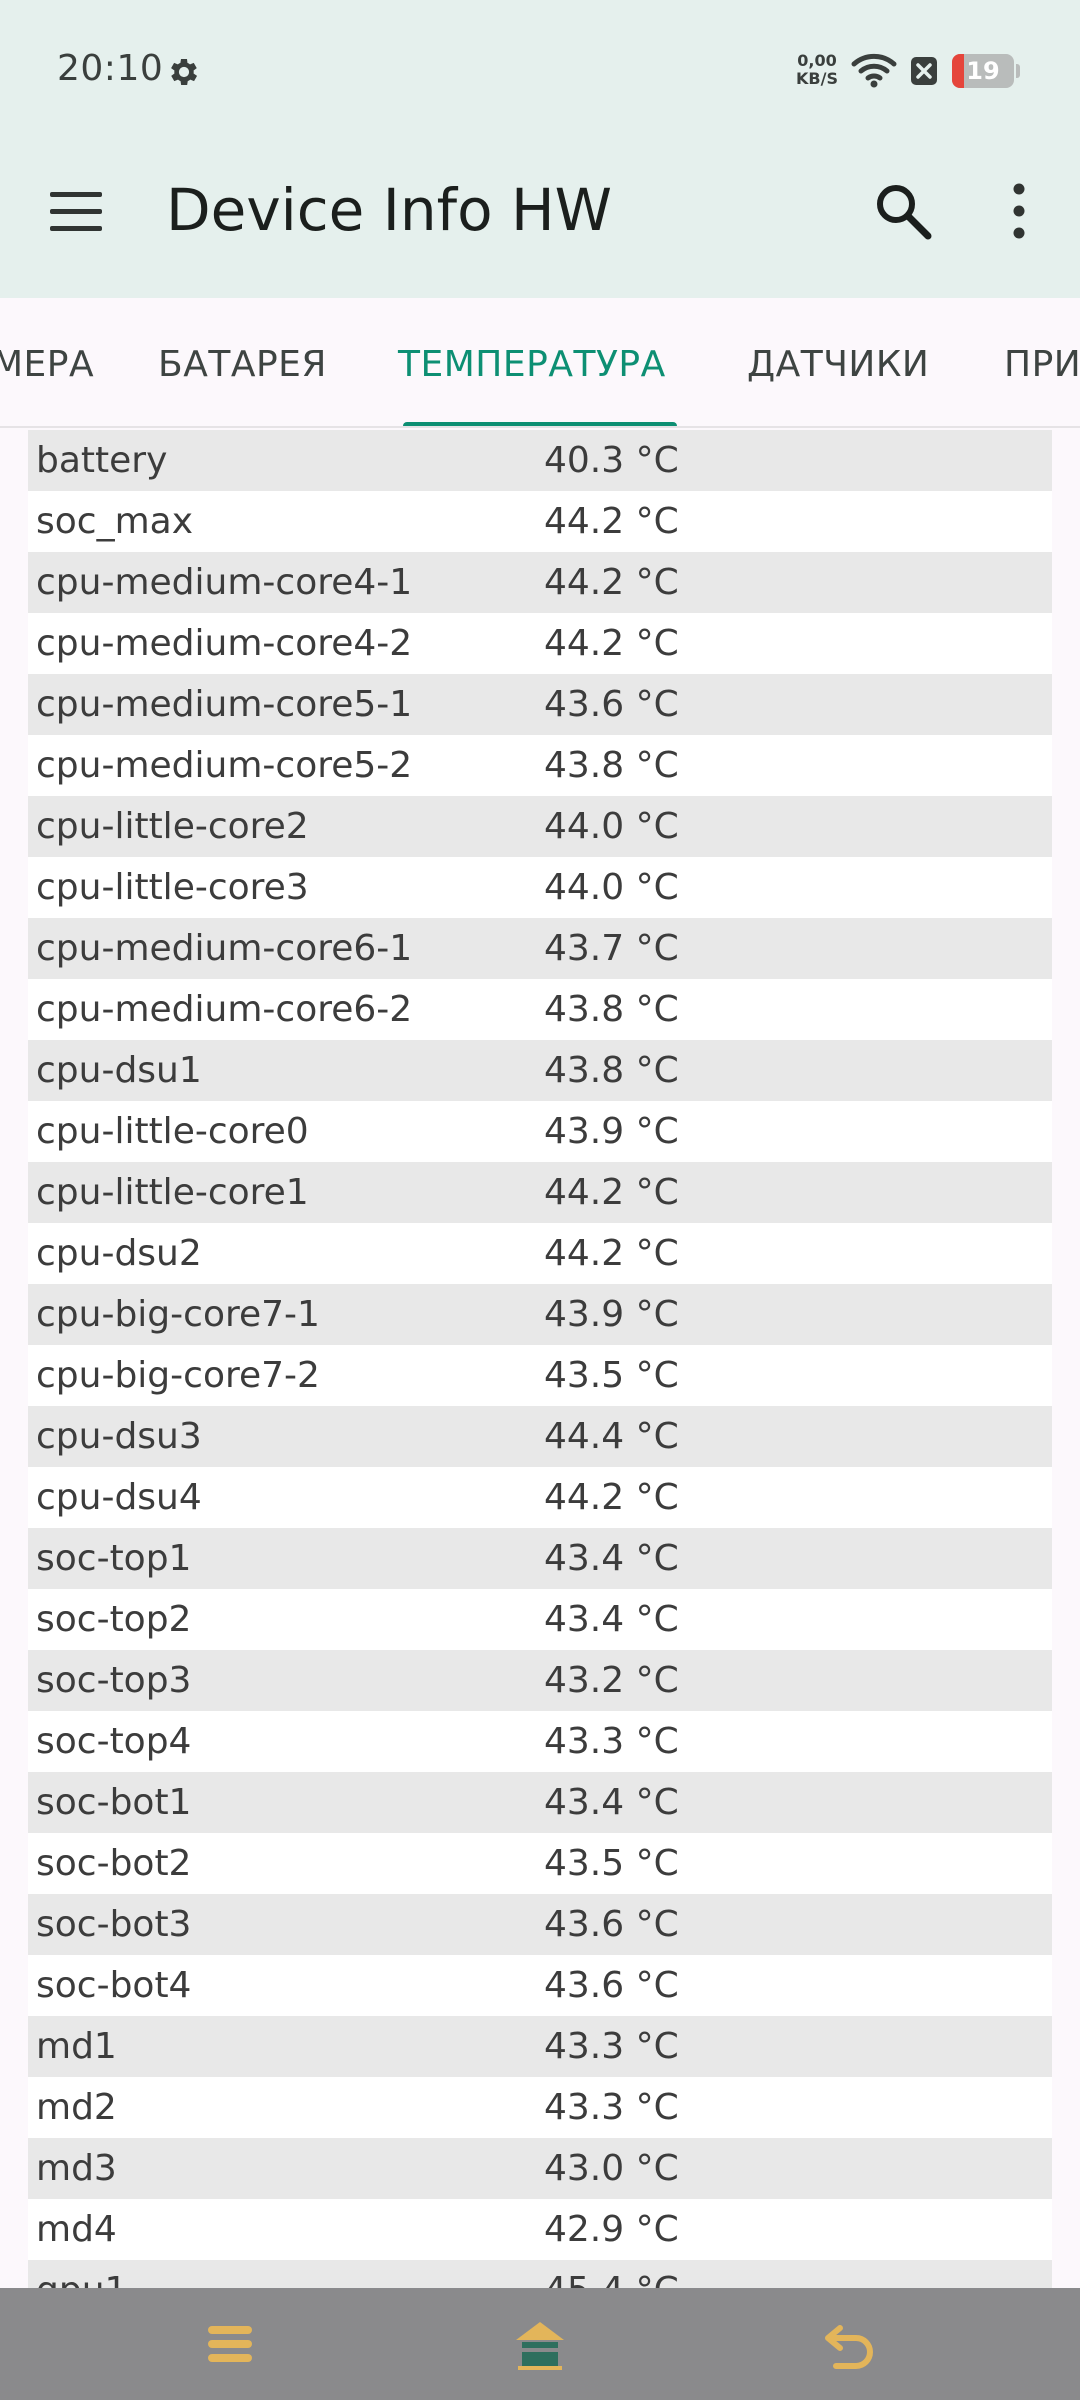 Image resolution: width=1080 pixels, height=2400 pixels. What do you see at coordinates (540, 2229) in the screenshot?
I see `list-item: md4 42.9 °C` at bounding box center [540, 2229].